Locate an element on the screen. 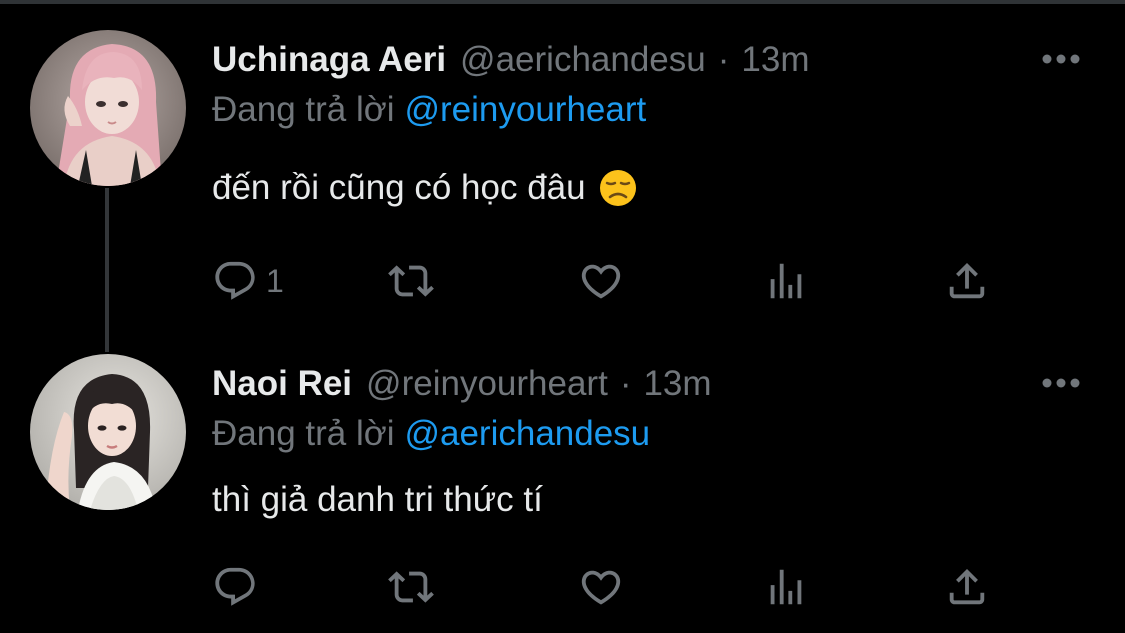 The width and height of the screenshot is (1125, 633). replying-to: Đang trả lời @reinyourheart is located at coordinates (429, 110).